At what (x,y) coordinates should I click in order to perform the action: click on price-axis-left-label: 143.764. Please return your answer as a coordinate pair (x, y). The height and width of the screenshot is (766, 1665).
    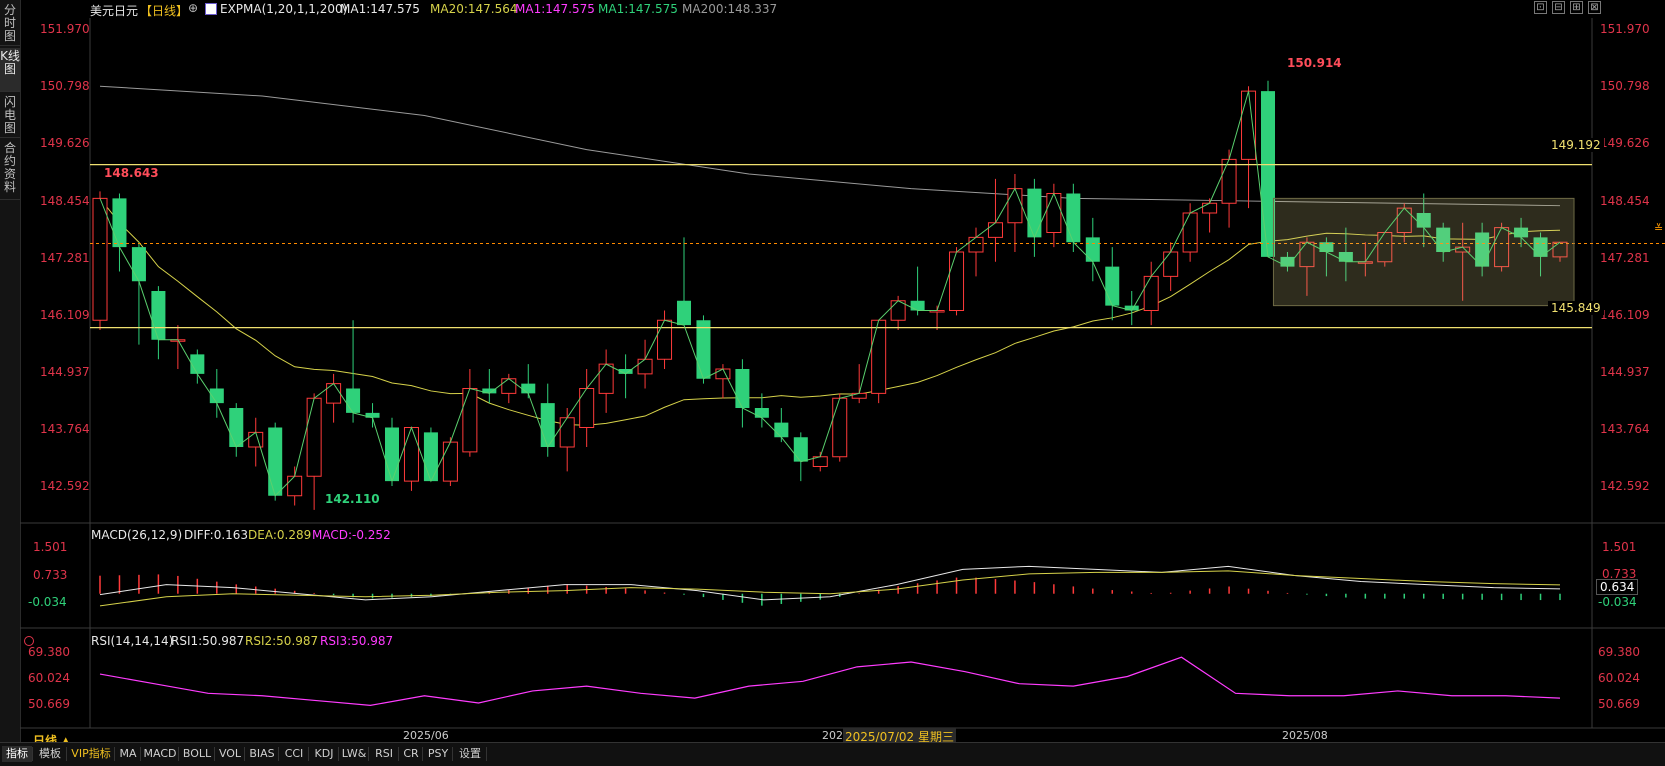
    Looking at the image, I should click on (65, 429).